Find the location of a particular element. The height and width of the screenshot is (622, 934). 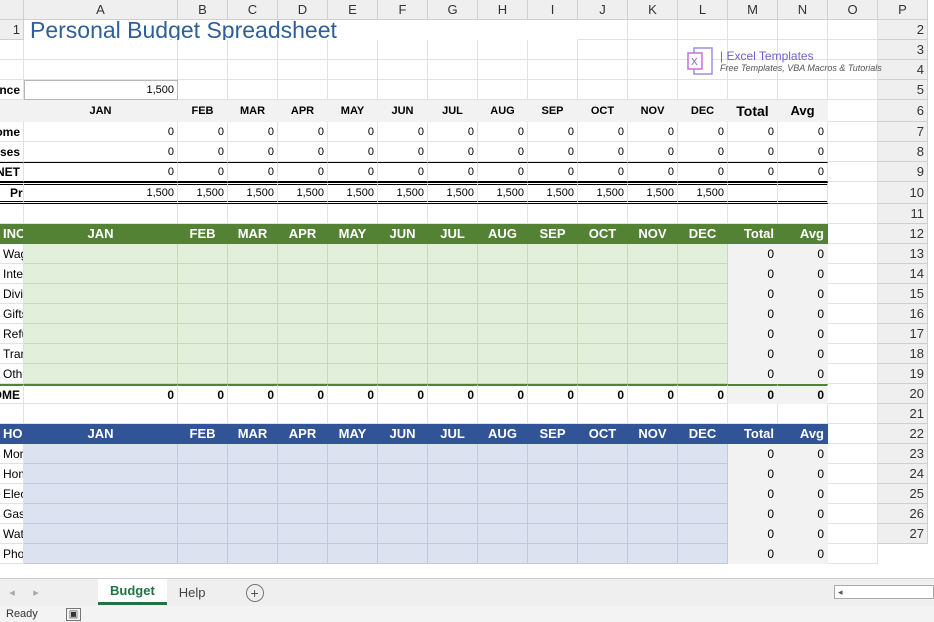

row-header: 26 is located at coordinates (903, 514).